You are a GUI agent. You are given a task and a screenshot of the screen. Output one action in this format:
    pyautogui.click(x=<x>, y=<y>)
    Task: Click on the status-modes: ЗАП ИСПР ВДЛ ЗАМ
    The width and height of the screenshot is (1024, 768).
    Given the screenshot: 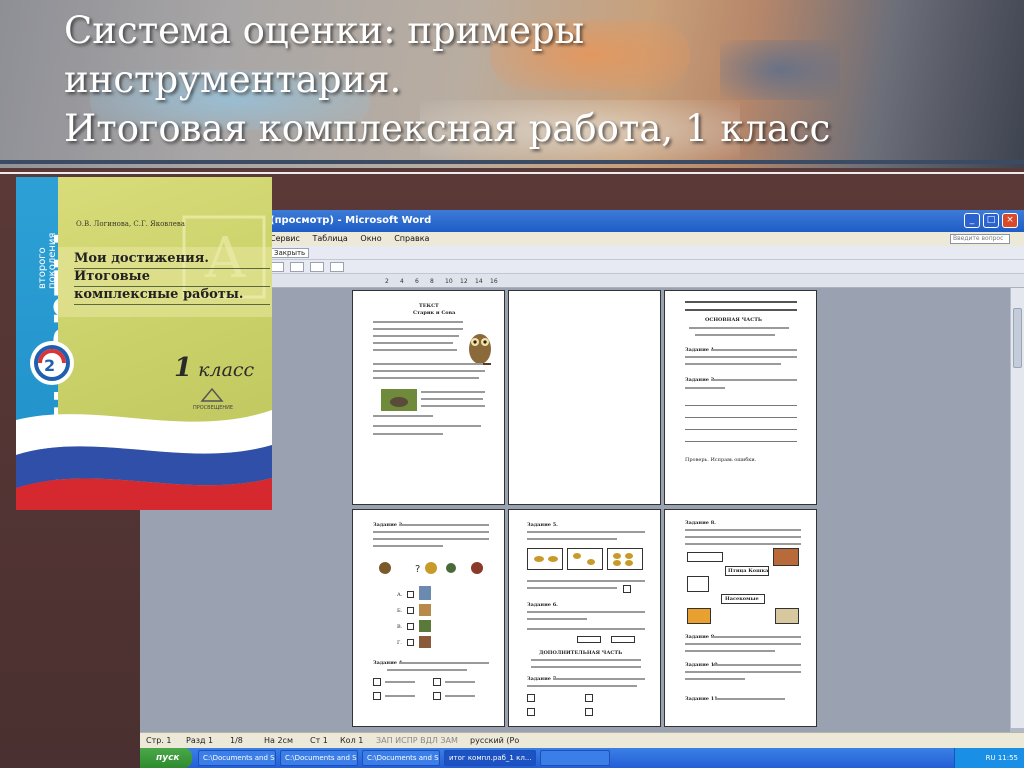 What is the action you would take?
    pyautogui.click(x=417, y=740)
    